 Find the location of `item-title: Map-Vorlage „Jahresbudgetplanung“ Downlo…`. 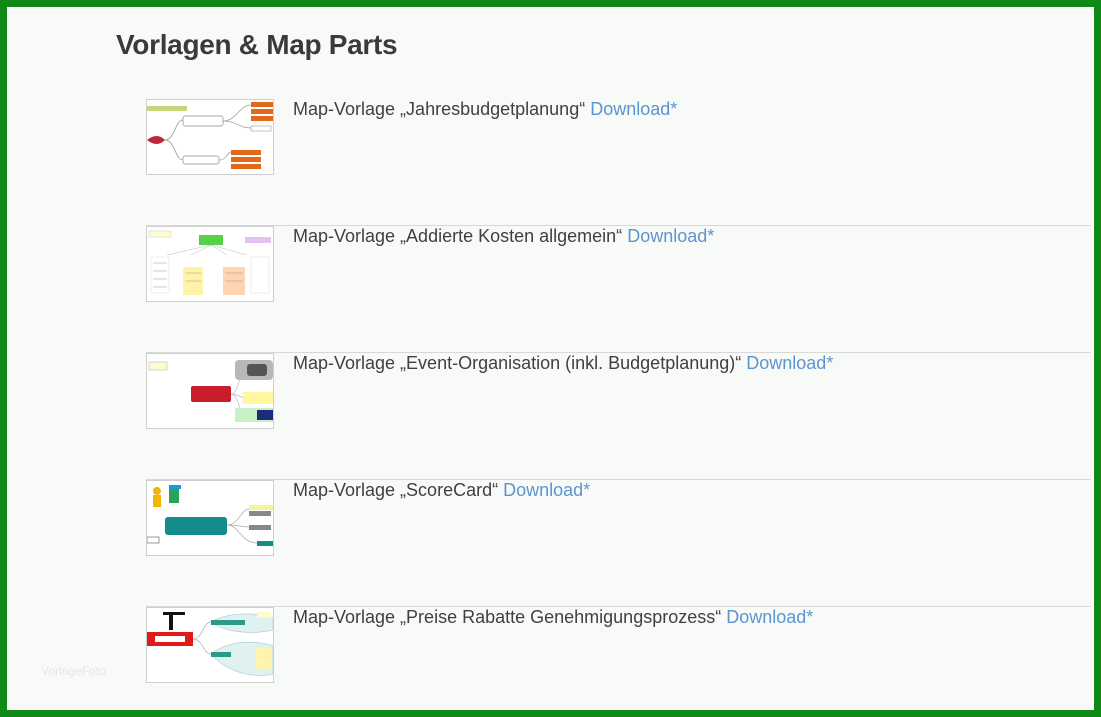

item-title: Map-Vorlage „Jahresbudgetplanung“ Downlo… is located at coordinates (485, 109).